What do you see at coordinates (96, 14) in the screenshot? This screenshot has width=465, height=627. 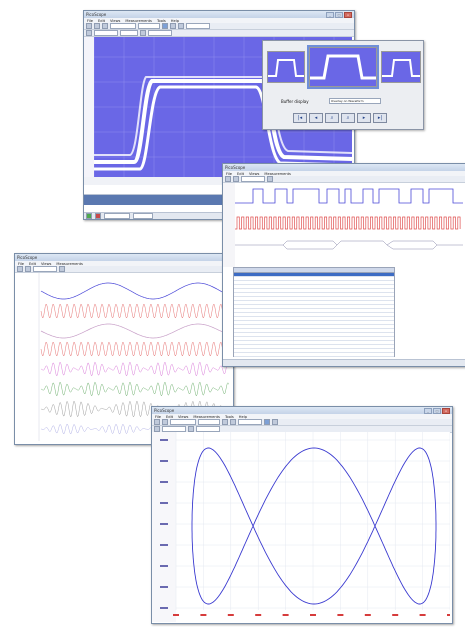 I see `window-title: PicoScope` at bounding box center [96, 14].